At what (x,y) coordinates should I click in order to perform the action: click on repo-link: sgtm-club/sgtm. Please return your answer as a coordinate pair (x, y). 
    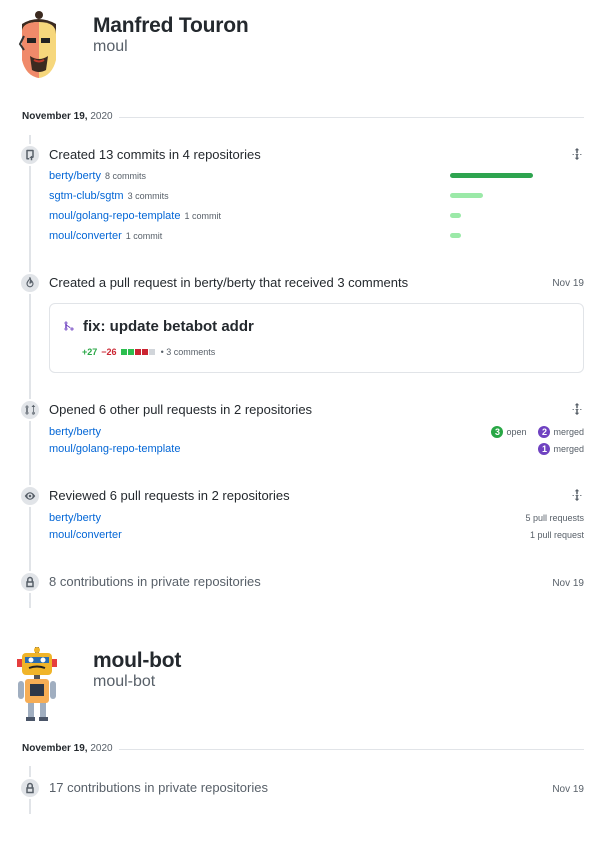
    Looking at the image, I should click on (86, 196).